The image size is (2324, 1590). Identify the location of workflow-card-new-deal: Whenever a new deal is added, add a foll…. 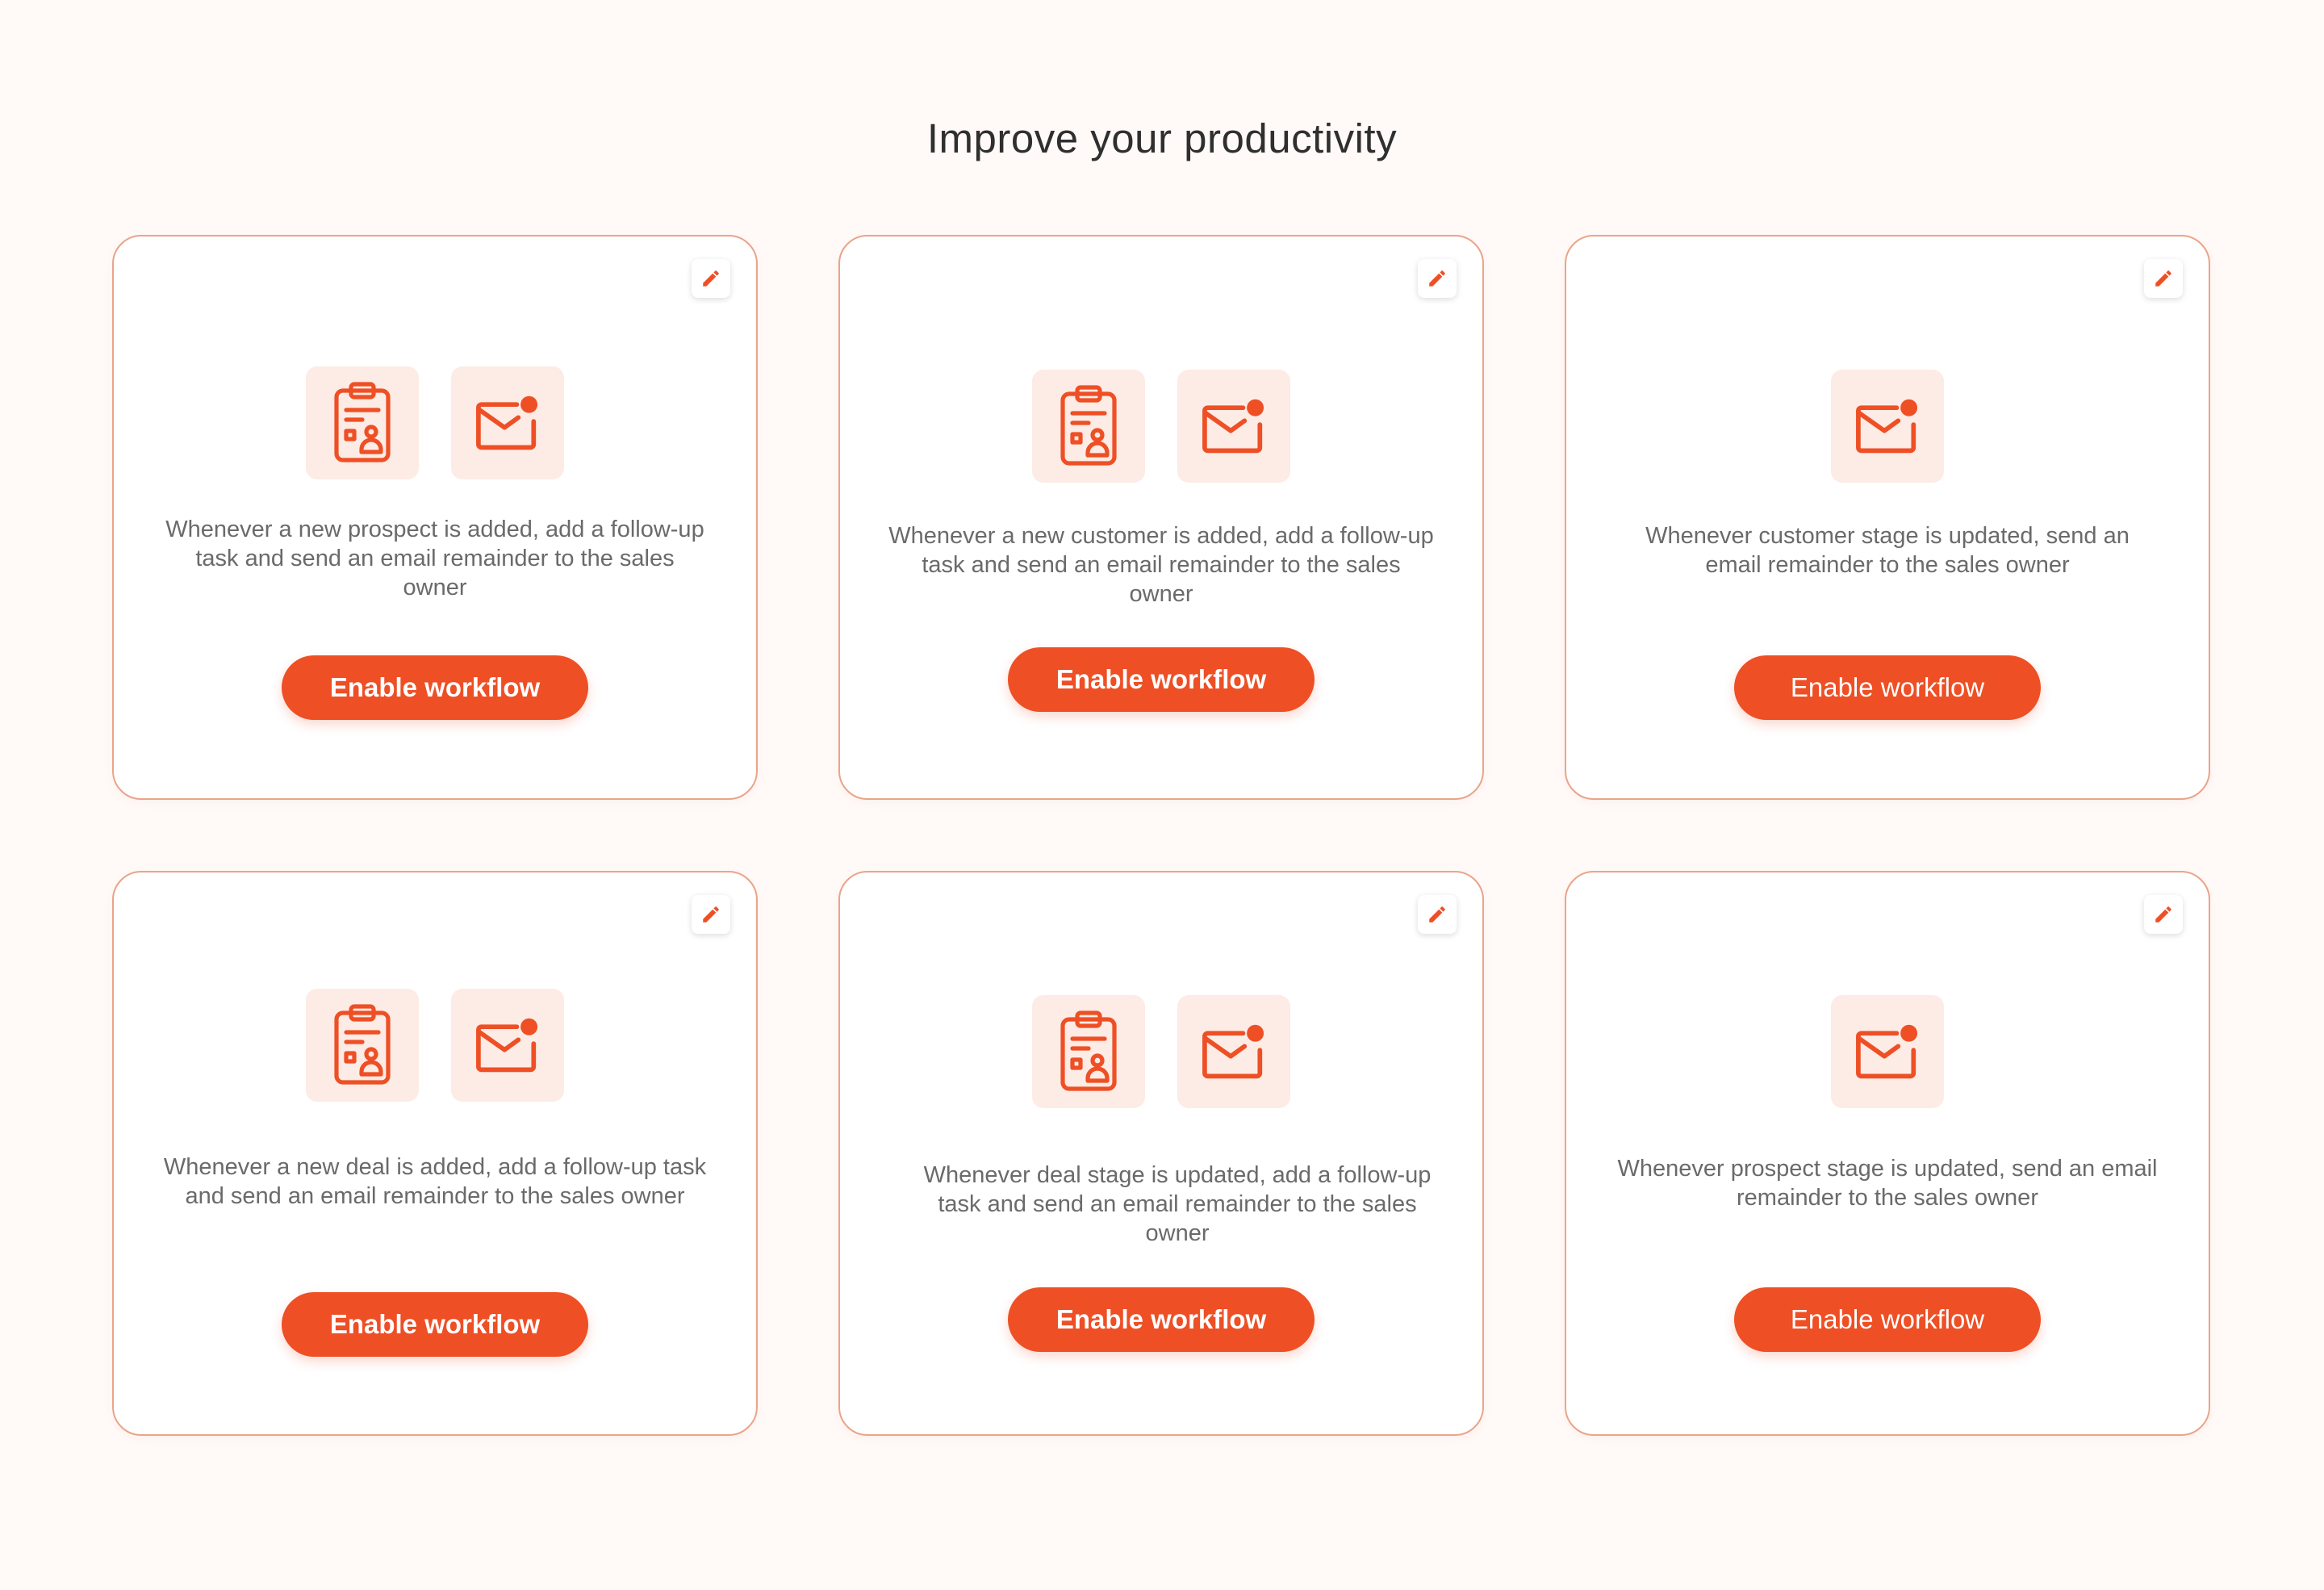
(435, 1153).